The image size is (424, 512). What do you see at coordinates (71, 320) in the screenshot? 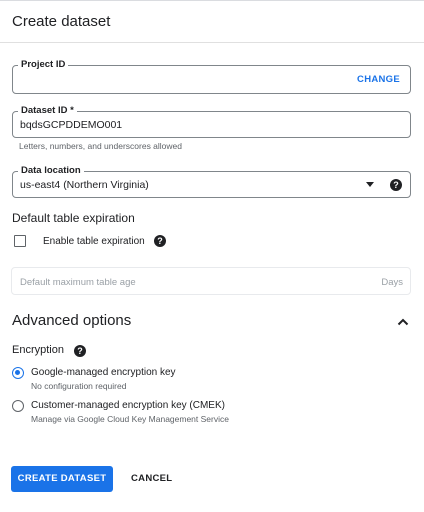
I see `advanced-options-title: Advanced options` at bounding box center [71, 320].